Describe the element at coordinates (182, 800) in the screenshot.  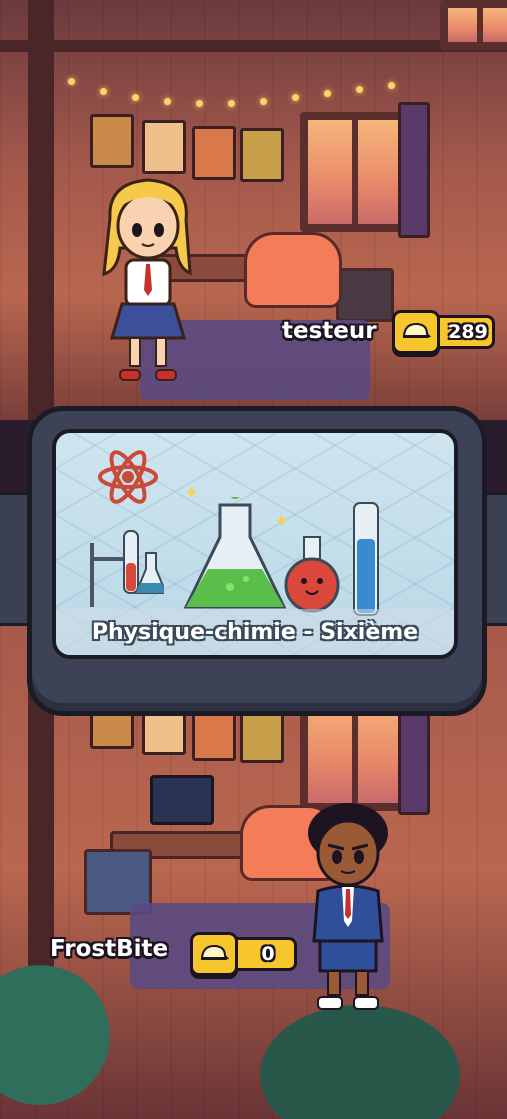
I see `computer-monitor` at that location.